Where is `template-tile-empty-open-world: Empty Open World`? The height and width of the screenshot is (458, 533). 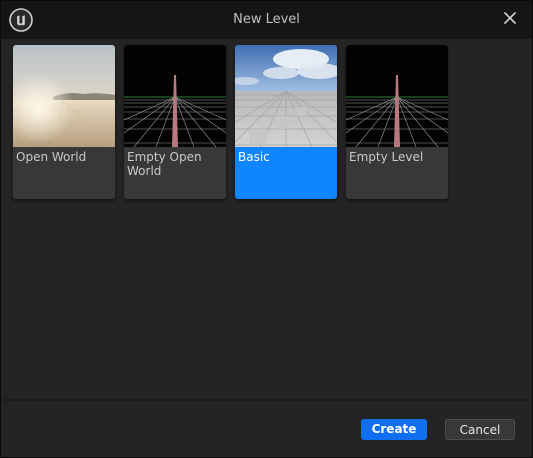 template-tile-empty-open-world: Empty Open World is located at coordinates (175, 122).